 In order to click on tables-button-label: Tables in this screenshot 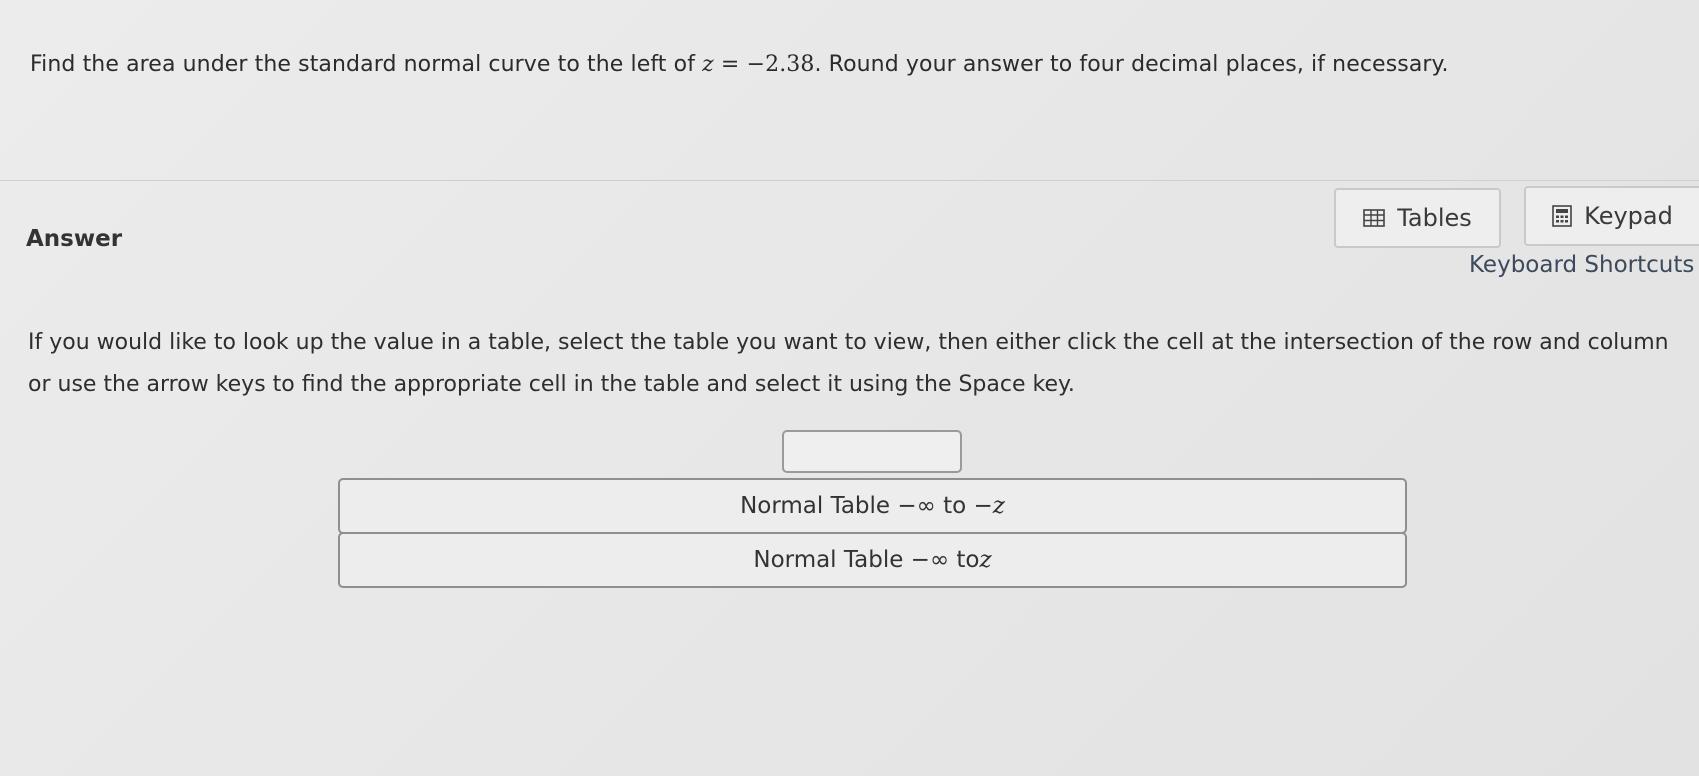, I will do `click(1434, 218)`.